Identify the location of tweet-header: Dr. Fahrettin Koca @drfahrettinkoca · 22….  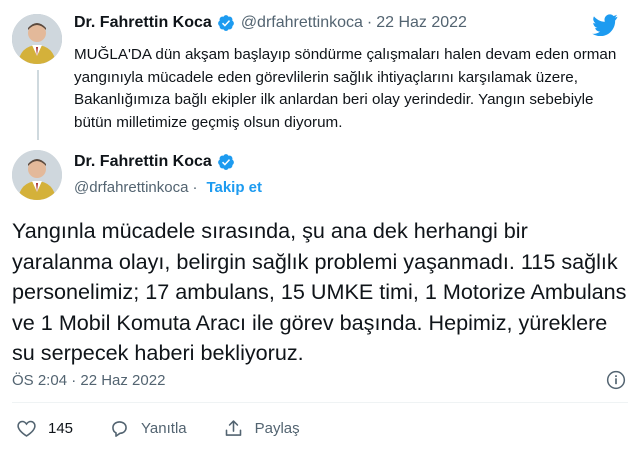
(270, 23).